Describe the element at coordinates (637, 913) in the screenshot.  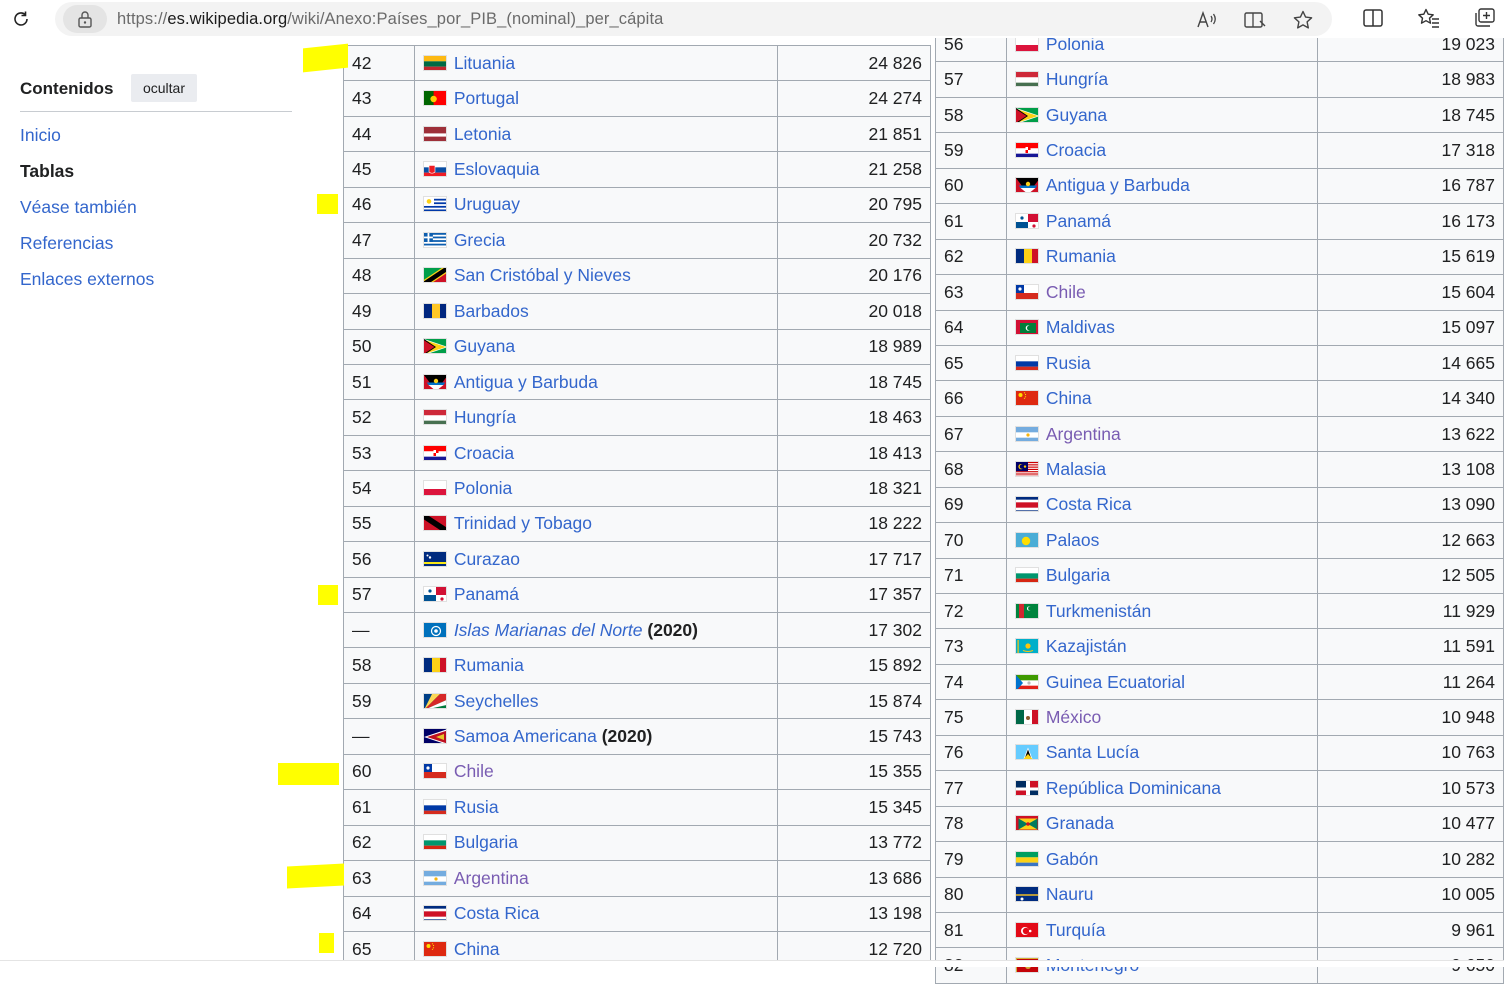
I see `table-row: 64 Costa Rica 13 198` at that location.